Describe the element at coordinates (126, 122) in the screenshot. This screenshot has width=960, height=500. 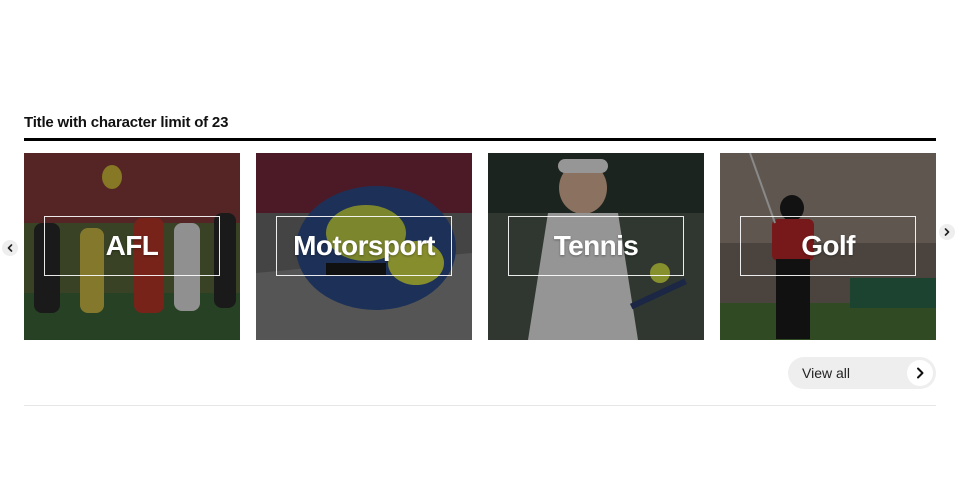
I see `section-title: Title with character limit of 23` at that location.